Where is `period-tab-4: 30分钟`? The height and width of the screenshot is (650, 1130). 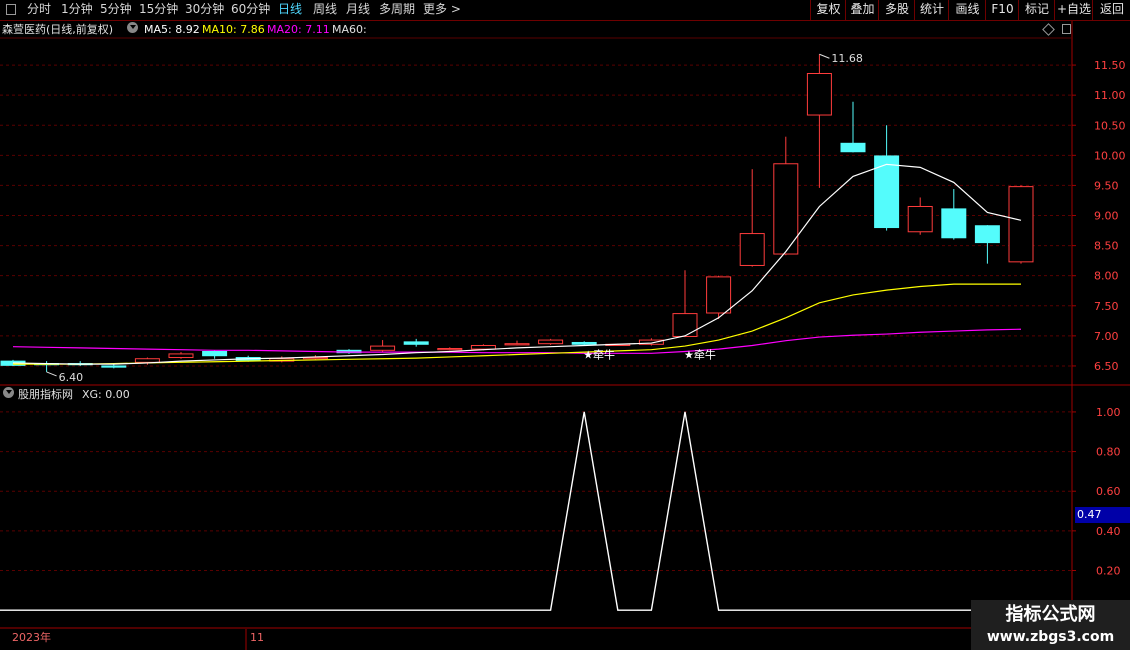 period-tab-4: 30分钟 is located at coordinates (204, 9).